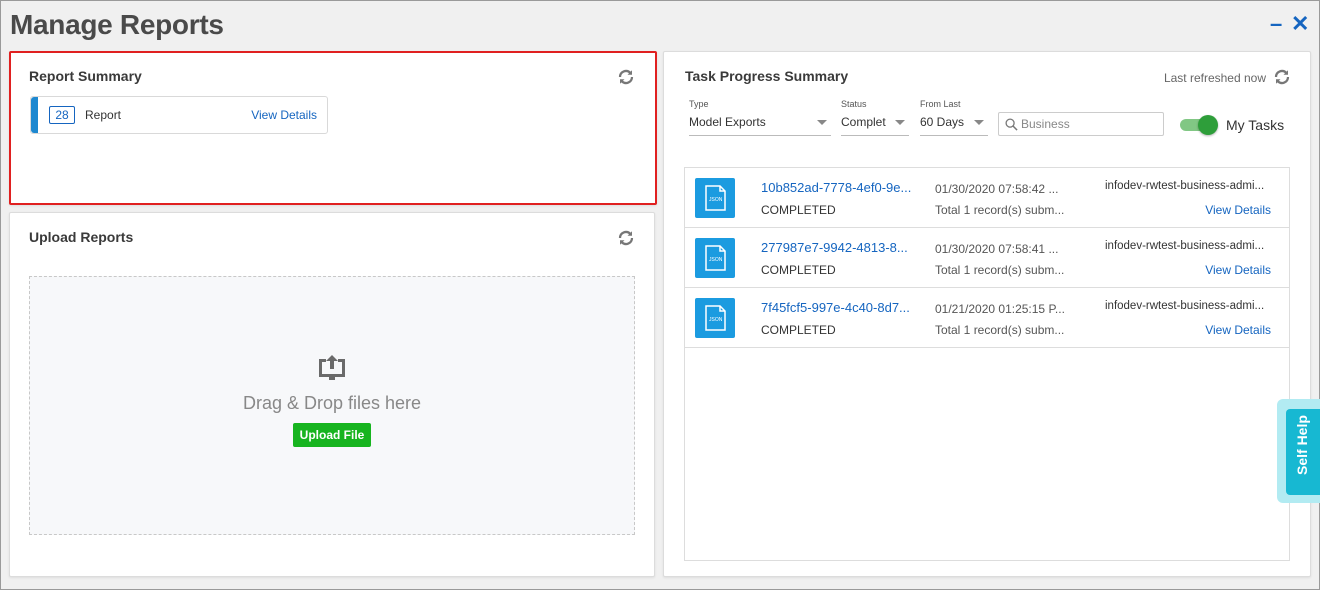  What do you see at coordinates (81, 237) in the screenshot?
I see `upload-reports-title: Upload Reports` at bounding box center [81, 237].